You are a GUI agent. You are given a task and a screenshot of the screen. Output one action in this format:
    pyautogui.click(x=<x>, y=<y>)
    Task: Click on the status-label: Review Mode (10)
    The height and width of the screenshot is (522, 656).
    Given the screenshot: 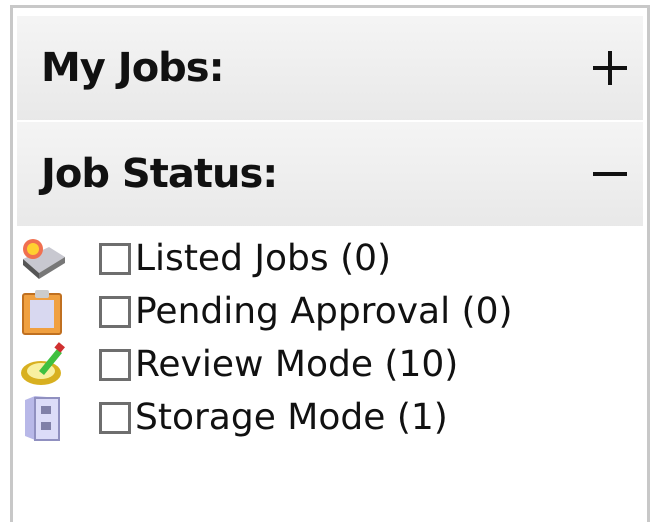 What is the action you would take?
    pyautogui.click(x=296, y=364)
    